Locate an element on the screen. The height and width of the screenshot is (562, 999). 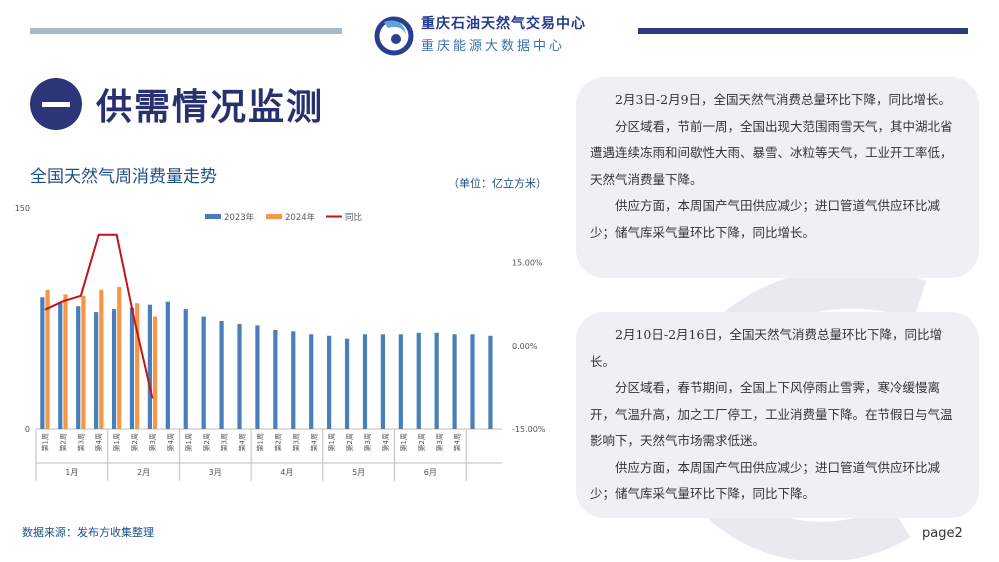
y-tick-label: 0 is located at coordinates (27, 429).